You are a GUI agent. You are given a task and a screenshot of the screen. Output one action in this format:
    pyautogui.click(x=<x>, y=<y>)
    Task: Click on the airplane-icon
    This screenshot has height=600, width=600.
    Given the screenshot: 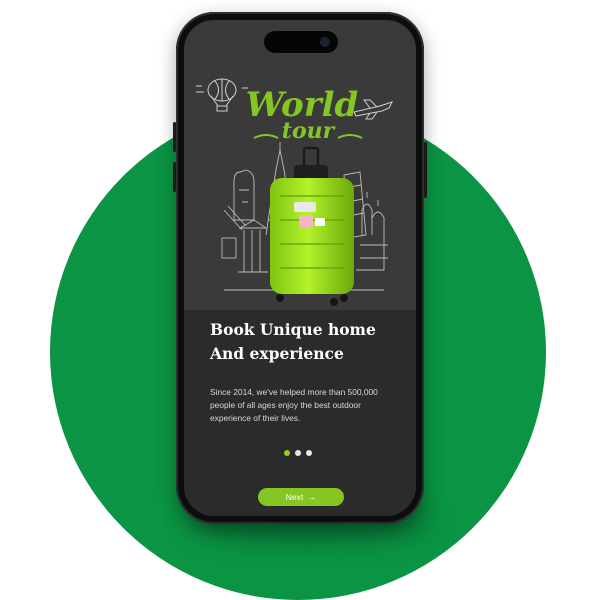 What is the action you would take?
    pyautogui.click(x=373, y=109)
    